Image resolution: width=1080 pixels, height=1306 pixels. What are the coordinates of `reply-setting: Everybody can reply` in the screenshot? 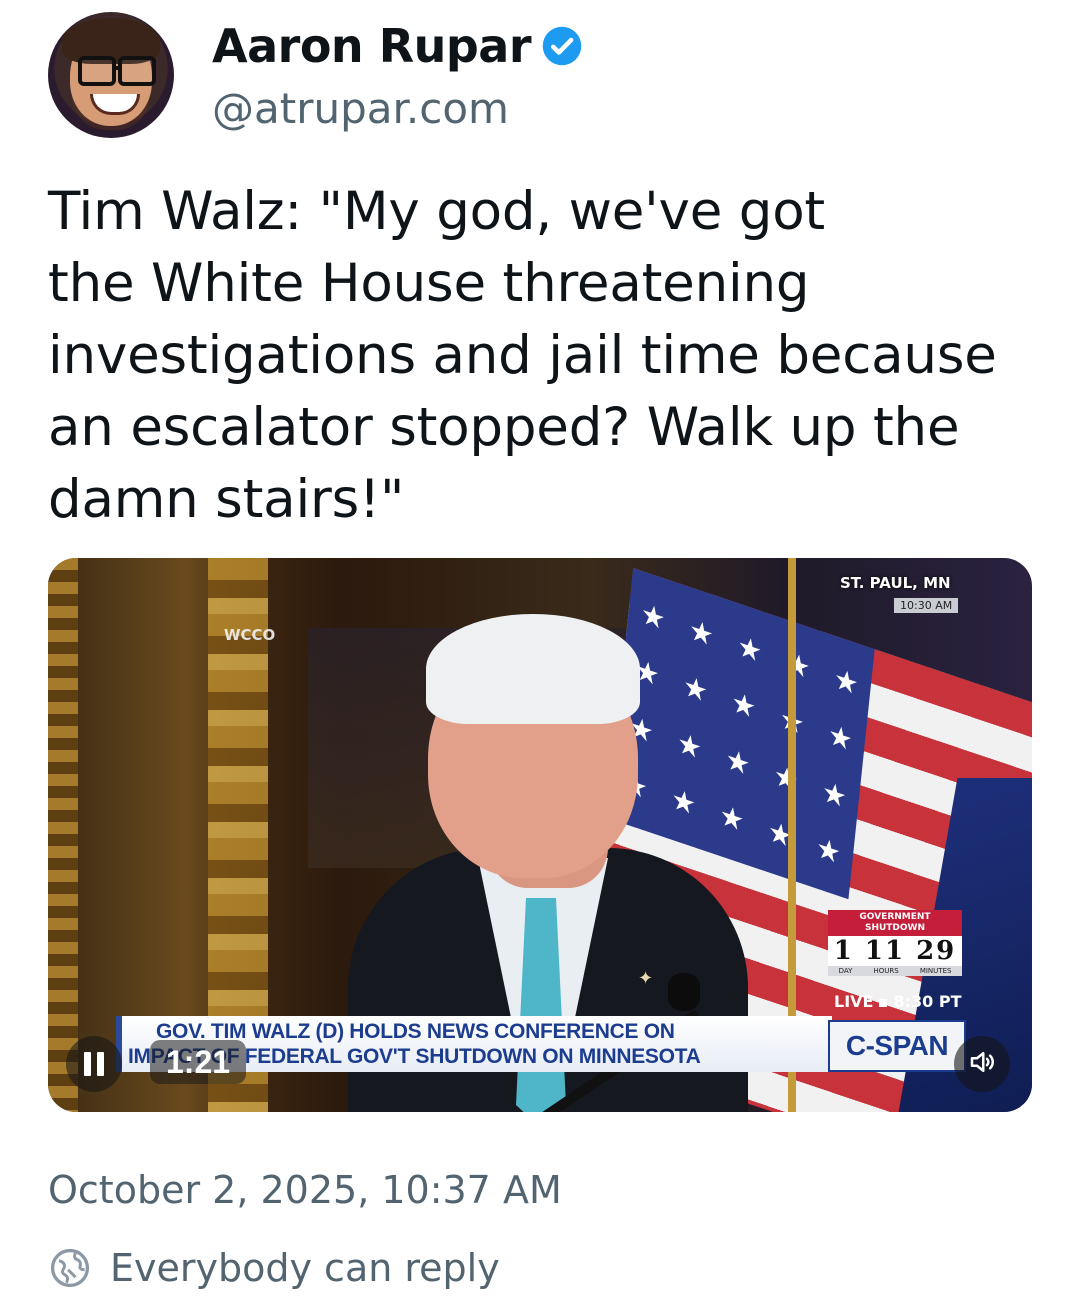 It's located at (274, 1268).